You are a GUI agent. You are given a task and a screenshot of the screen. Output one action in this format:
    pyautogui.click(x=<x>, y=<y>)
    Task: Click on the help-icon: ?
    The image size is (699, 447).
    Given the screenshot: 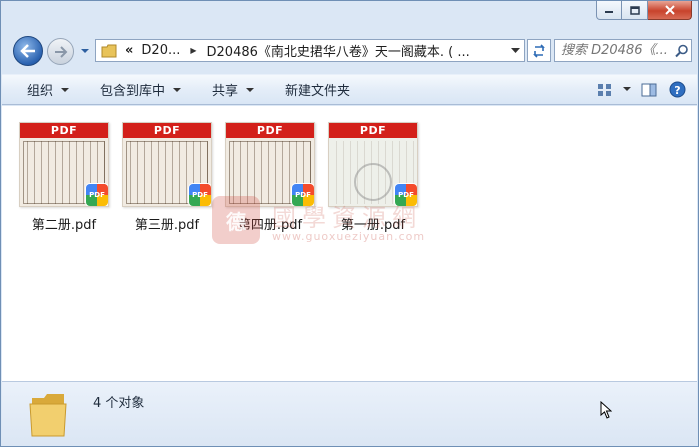 What is the action you would take?
    pyautogui.click(x=677, y=89)
    